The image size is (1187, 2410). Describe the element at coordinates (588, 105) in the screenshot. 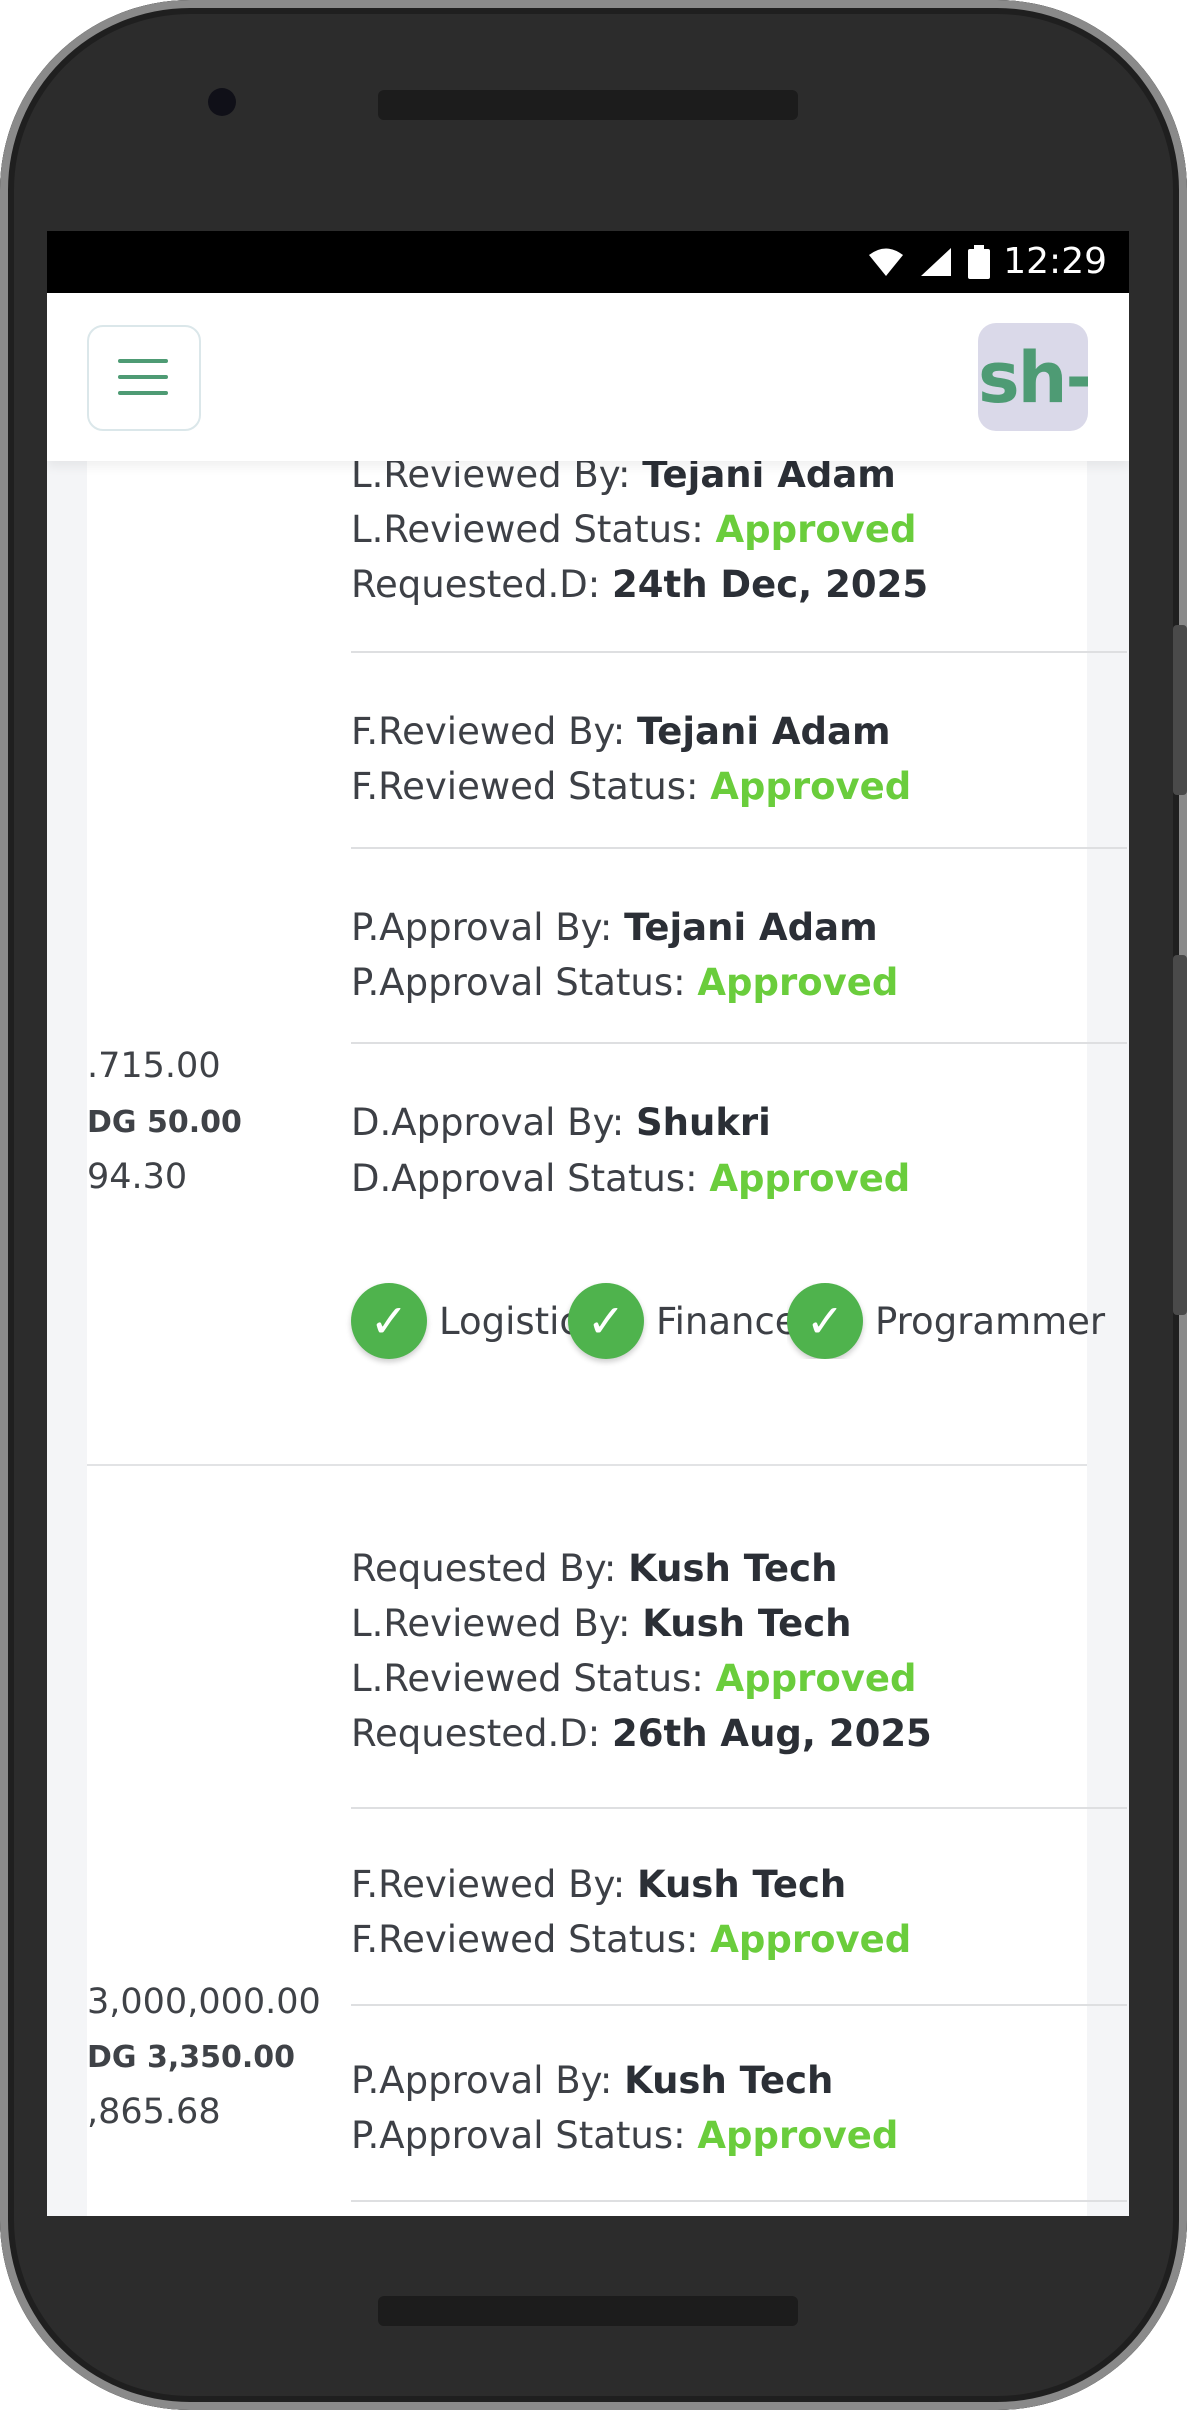

I see `earpiece-speaker` at that location.